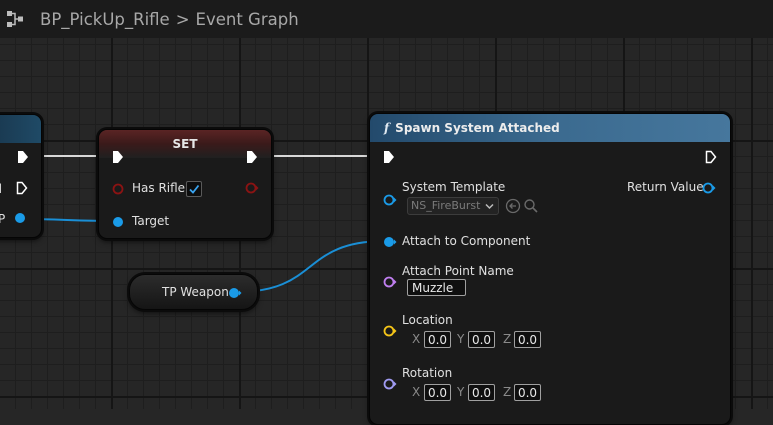  Describe the element at coordinates (489, 206) in the screenshot. I see `chevron-down-icon` at that location.